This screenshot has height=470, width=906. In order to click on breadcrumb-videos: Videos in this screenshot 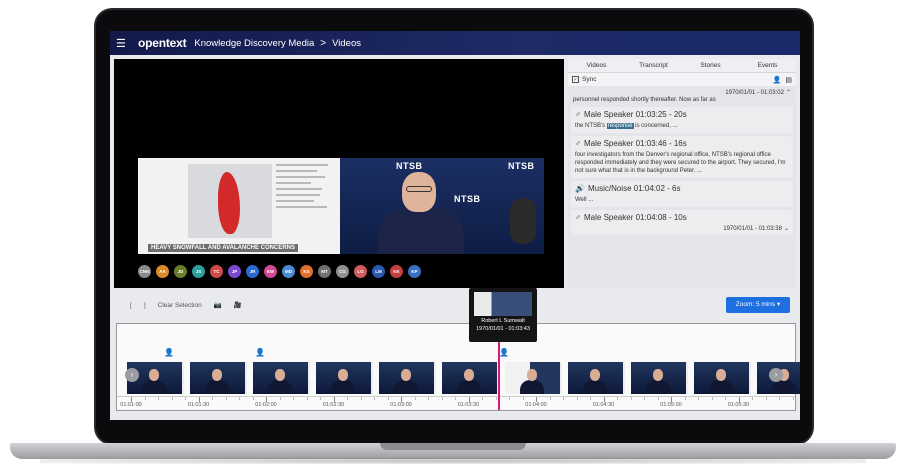, I will do `click(346, 43)`.